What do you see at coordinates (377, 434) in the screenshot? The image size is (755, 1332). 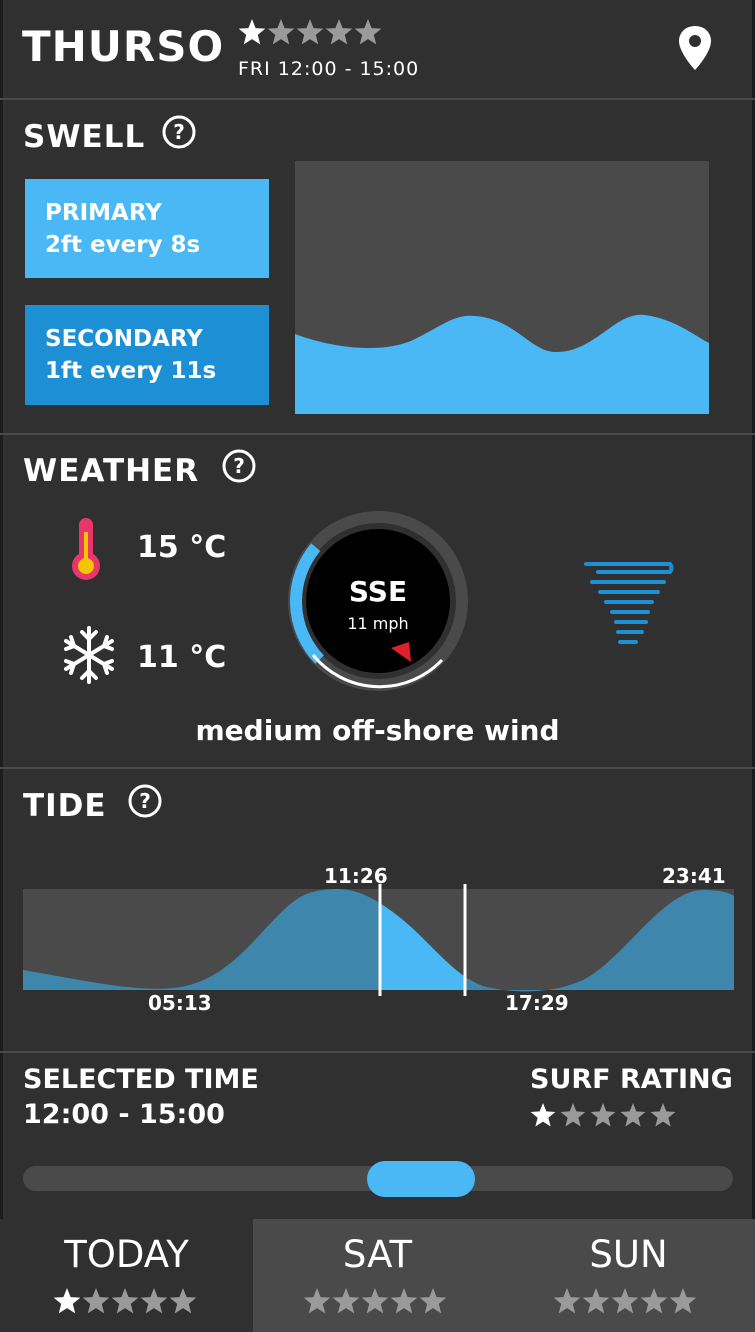 I see `divider-swell-weather` at bounding box center [377, 434].